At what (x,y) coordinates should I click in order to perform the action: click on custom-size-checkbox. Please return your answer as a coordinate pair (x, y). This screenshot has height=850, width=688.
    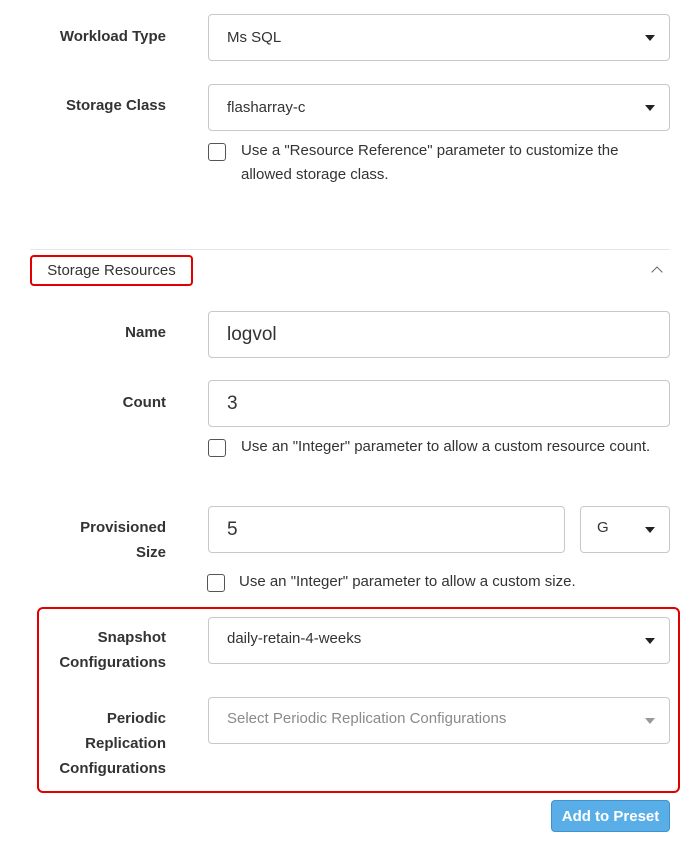
    Looking at the image, I should click on (216, 583).